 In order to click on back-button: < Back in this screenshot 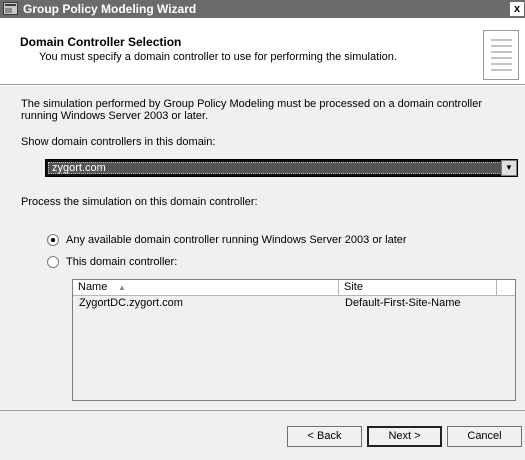, I will do `click(324, 436)`.